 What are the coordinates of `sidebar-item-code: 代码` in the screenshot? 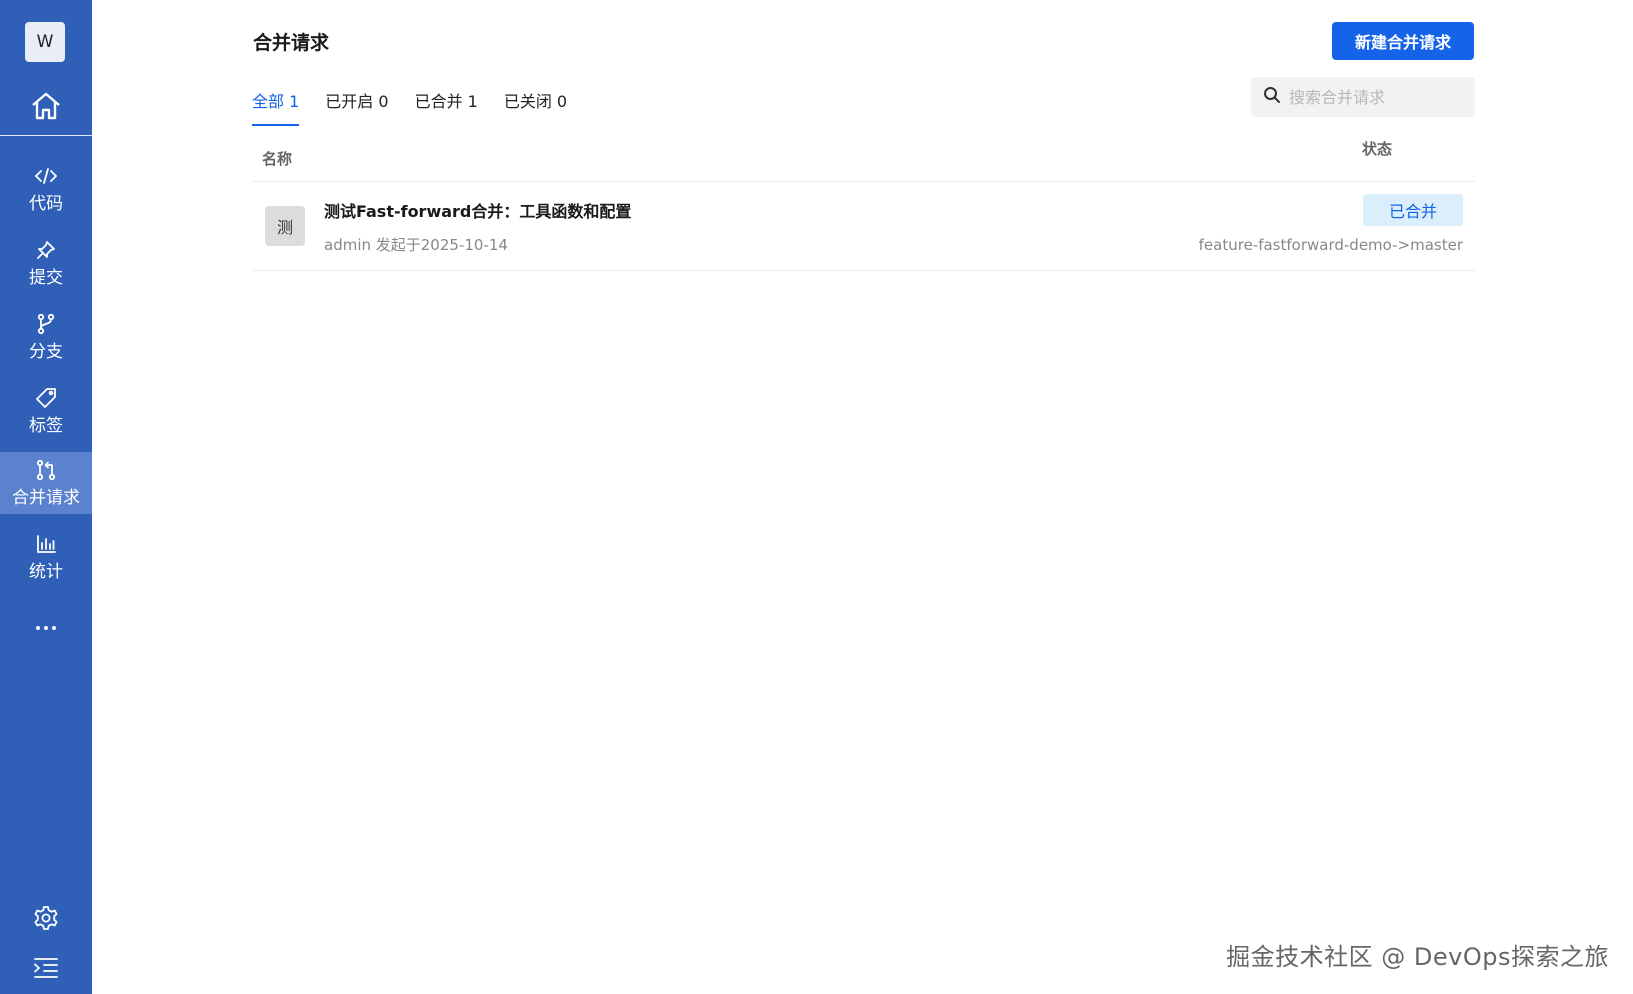 It's located at (46, 189).